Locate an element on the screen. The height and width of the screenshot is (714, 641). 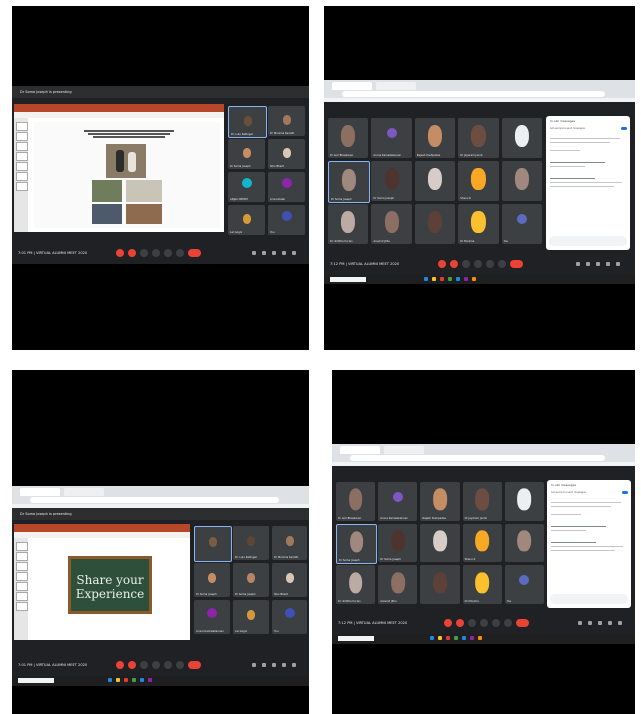
participant-tile: Rajesh Pushpadas is located at coordinates (435, 138).